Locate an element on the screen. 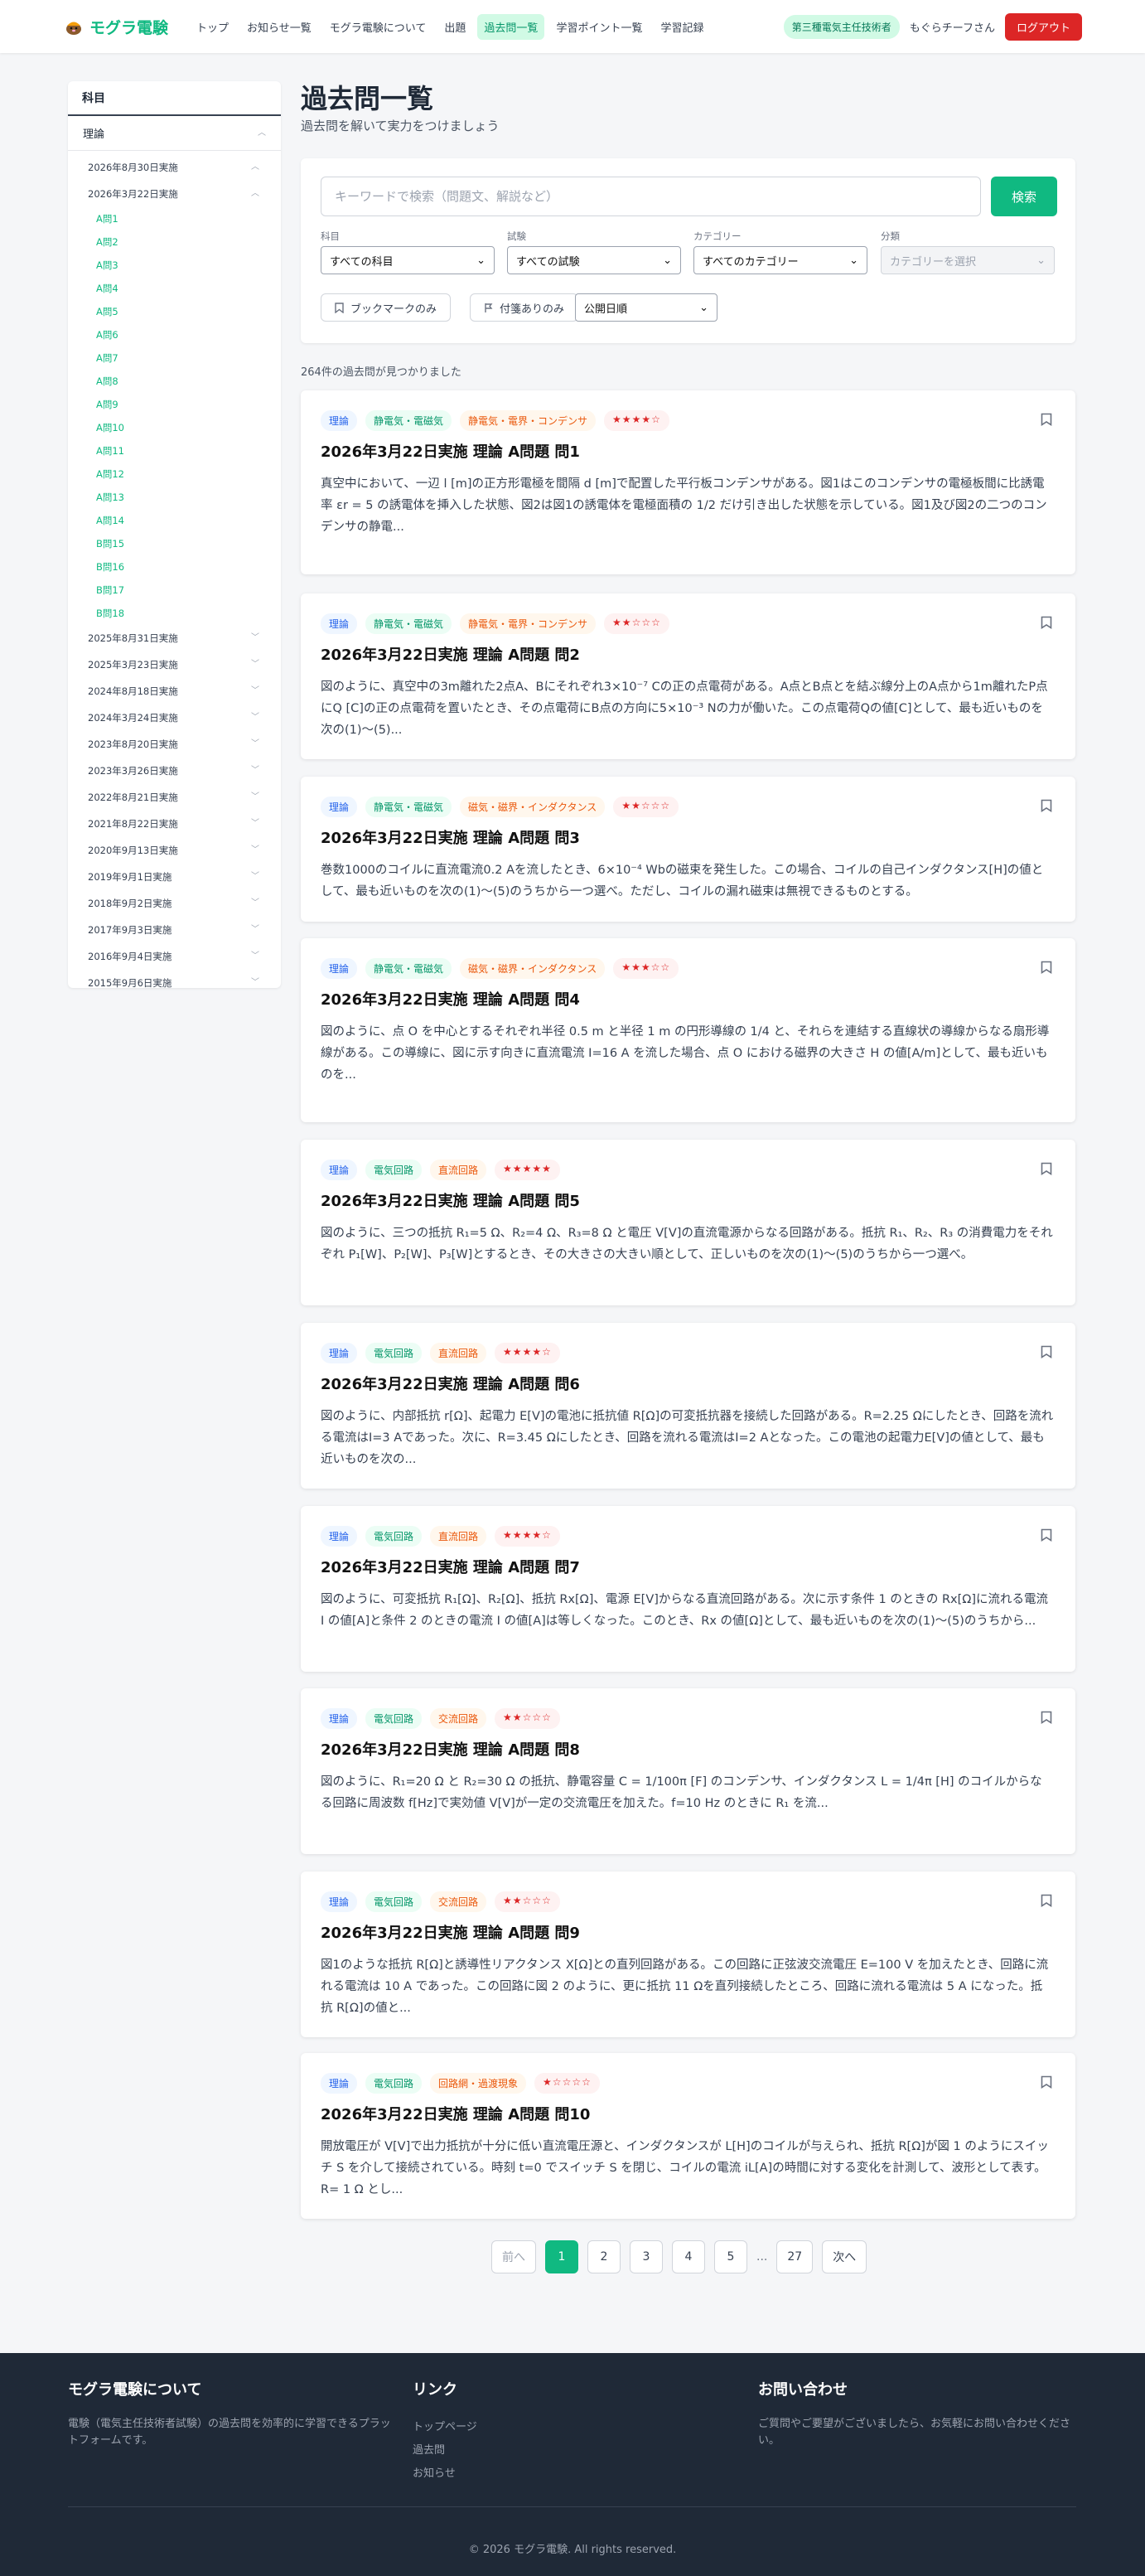 The image size is (1145, 2576). sidebar-question-link: B問18 is located at coordinates (174, 613).